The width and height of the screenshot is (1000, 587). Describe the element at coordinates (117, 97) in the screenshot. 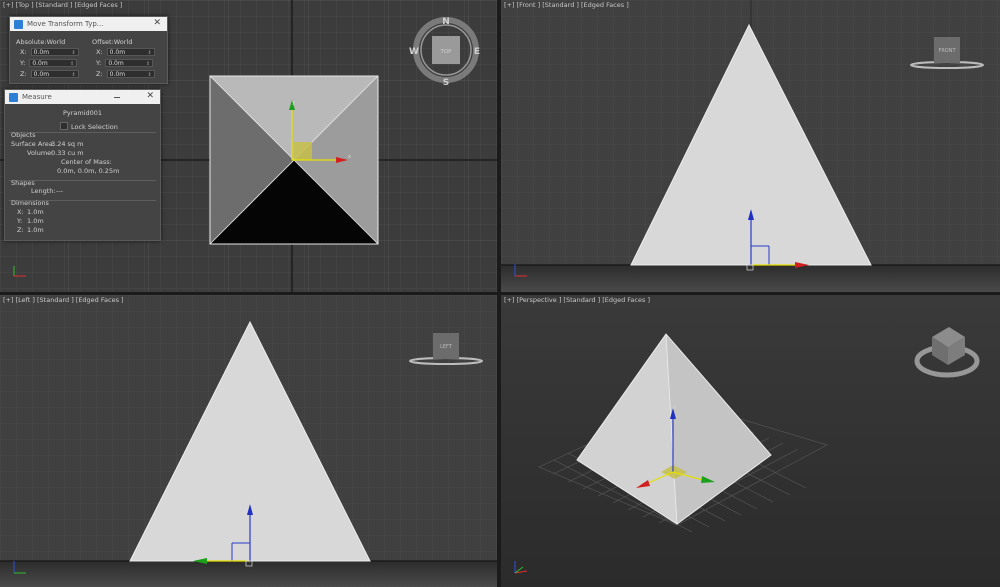

I see `minimize-icon` at that location.